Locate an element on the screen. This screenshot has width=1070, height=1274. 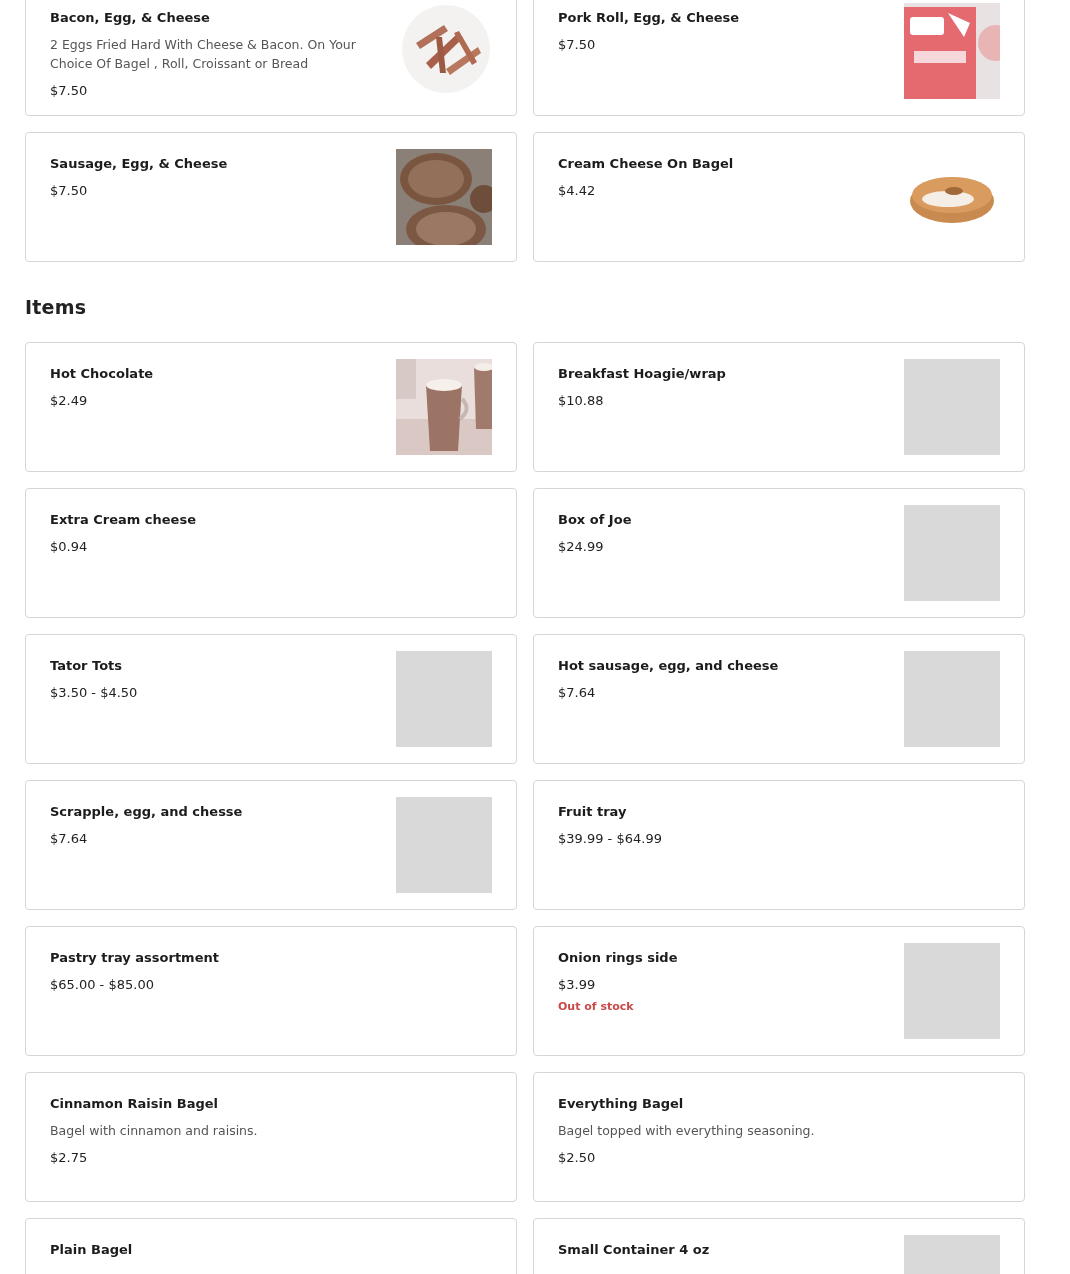
item-name: Breakfast Hoagie/wrap is located at coordinates (642, 373).